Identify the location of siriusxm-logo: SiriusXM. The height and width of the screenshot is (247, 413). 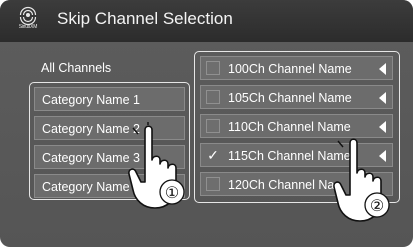
(28, 21).